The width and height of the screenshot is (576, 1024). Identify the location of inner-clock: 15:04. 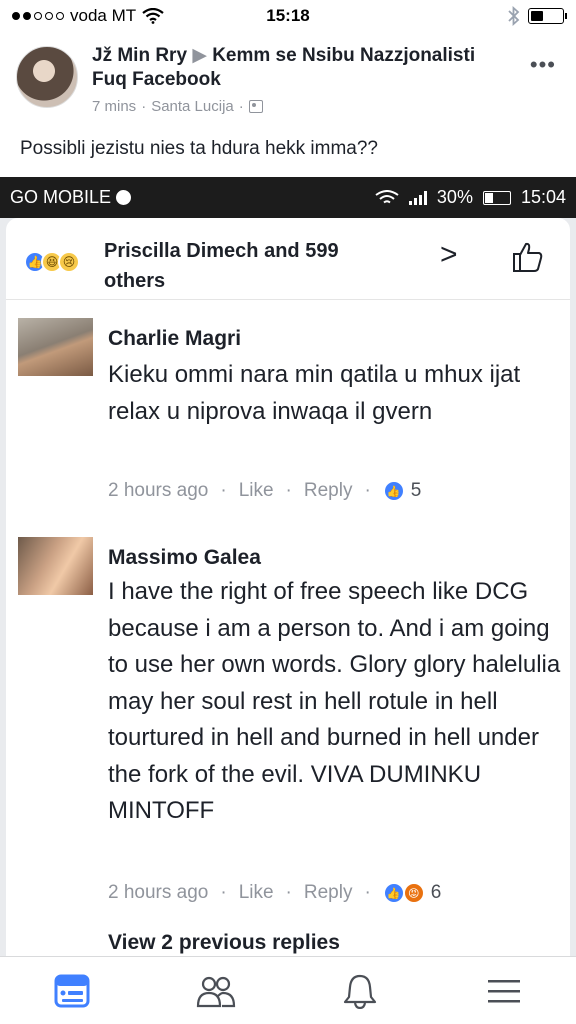
(543, 197).